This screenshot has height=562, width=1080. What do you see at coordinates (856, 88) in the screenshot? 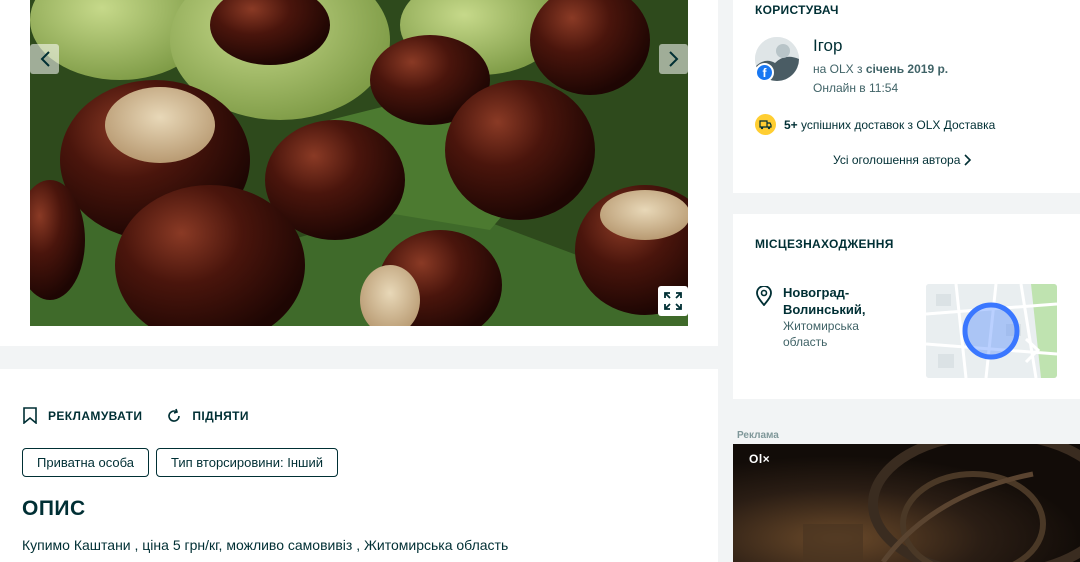
I see `user-online-status: Онлайн в 11:54` at bounding box center [856, 88].